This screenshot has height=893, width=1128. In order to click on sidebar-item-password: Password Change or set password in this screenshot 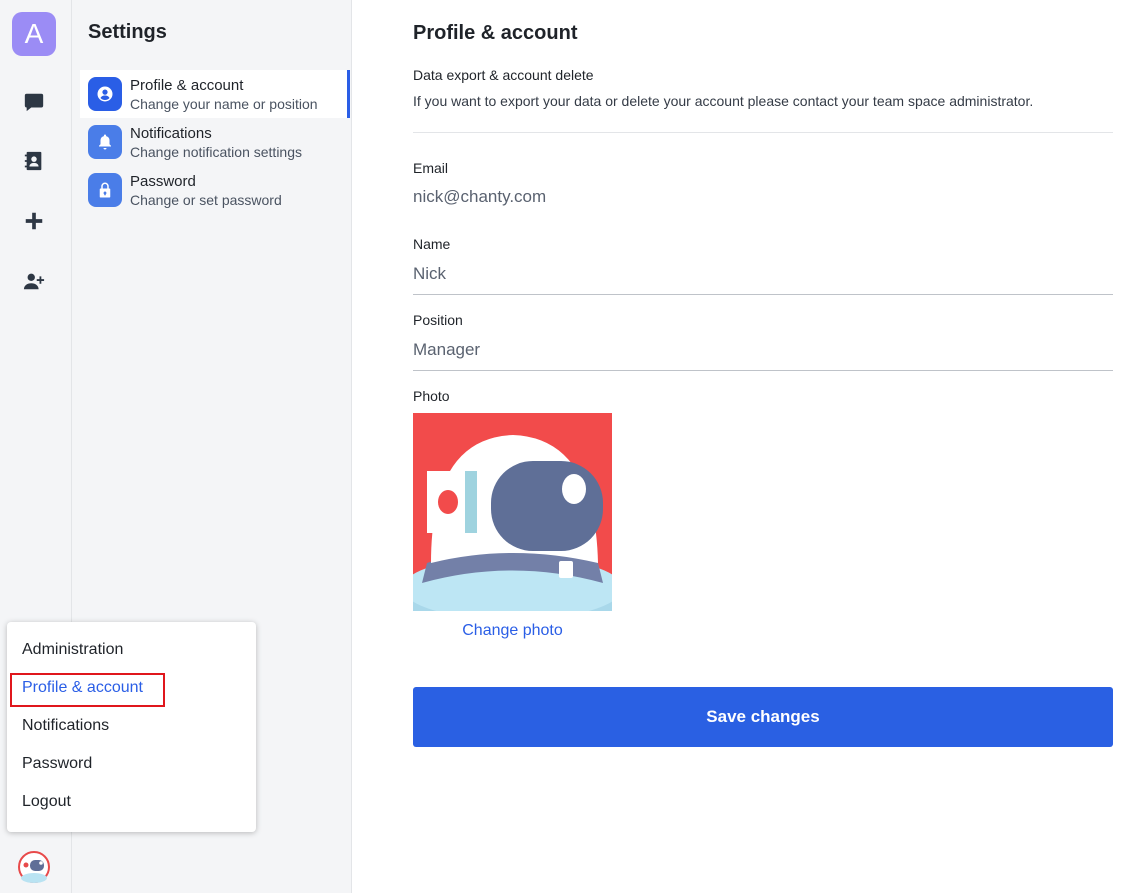, I will do `click(215, 190)`.